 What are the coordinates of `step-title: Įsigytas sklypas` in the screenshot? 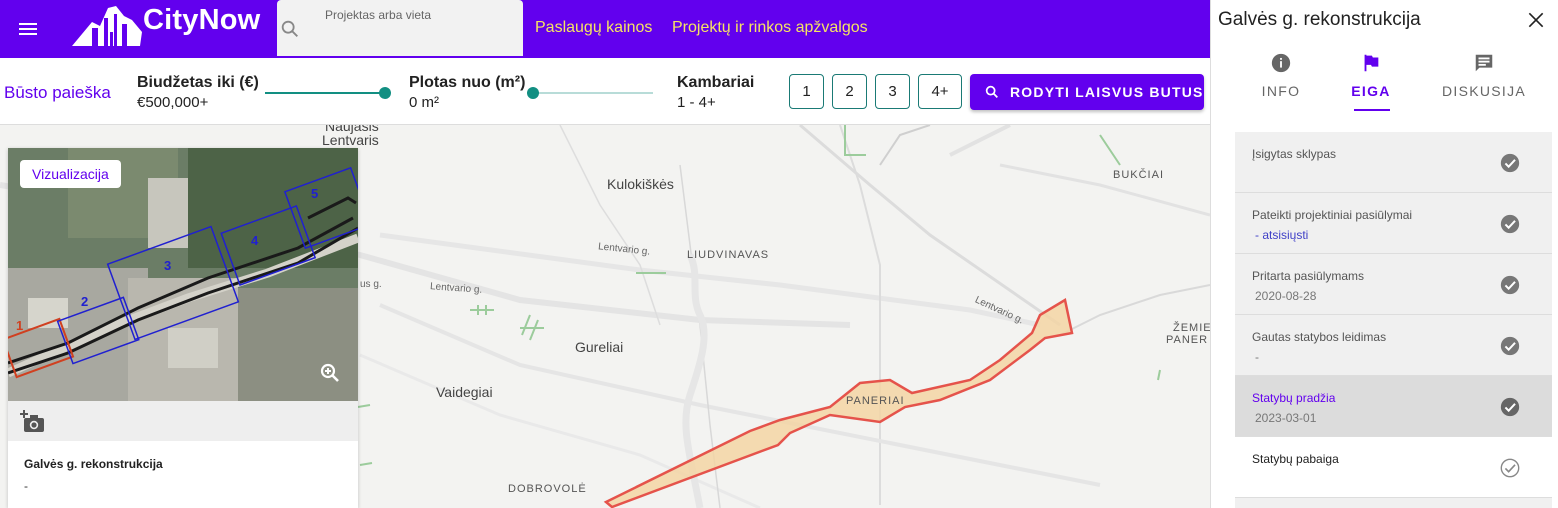 It's located at (1294, 154).